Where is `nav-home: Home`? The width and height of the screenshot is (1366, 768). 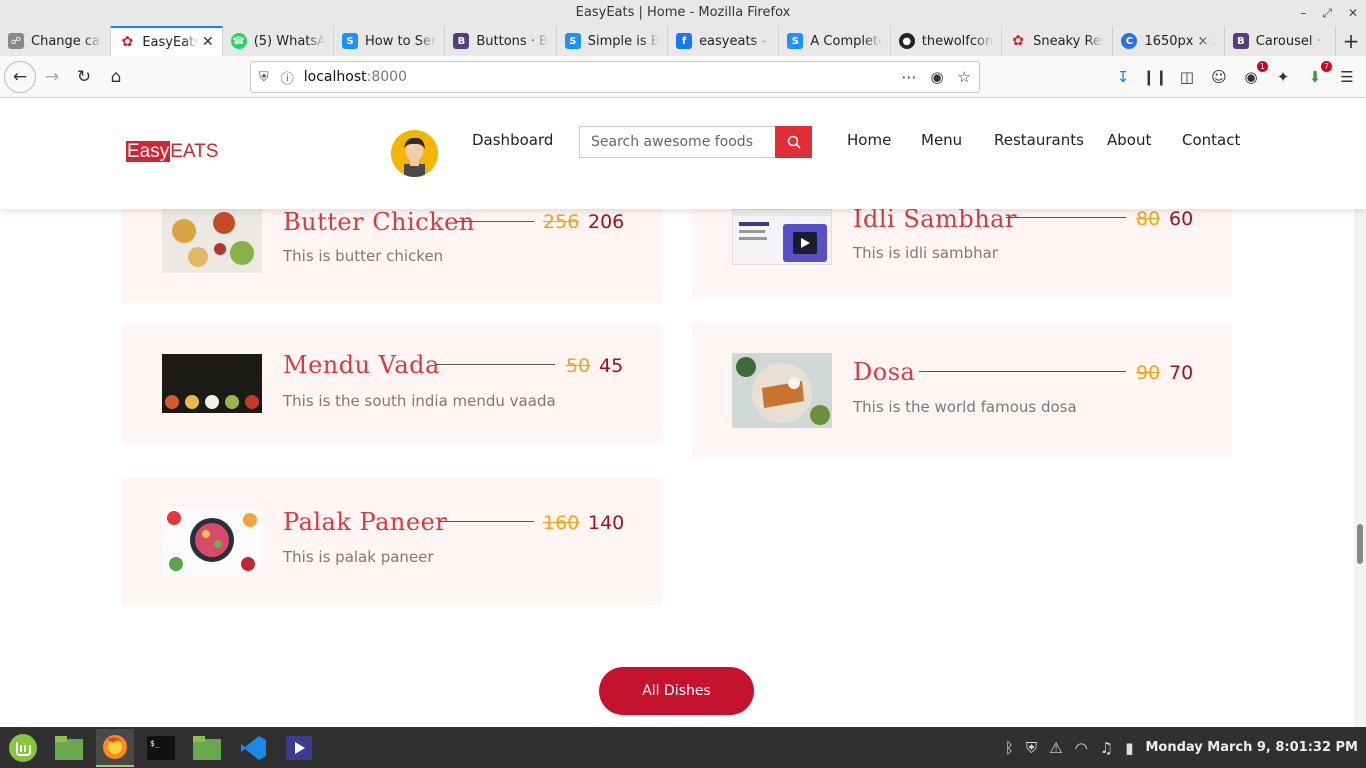
nav-home: Home is located at coordinates (869, 140).